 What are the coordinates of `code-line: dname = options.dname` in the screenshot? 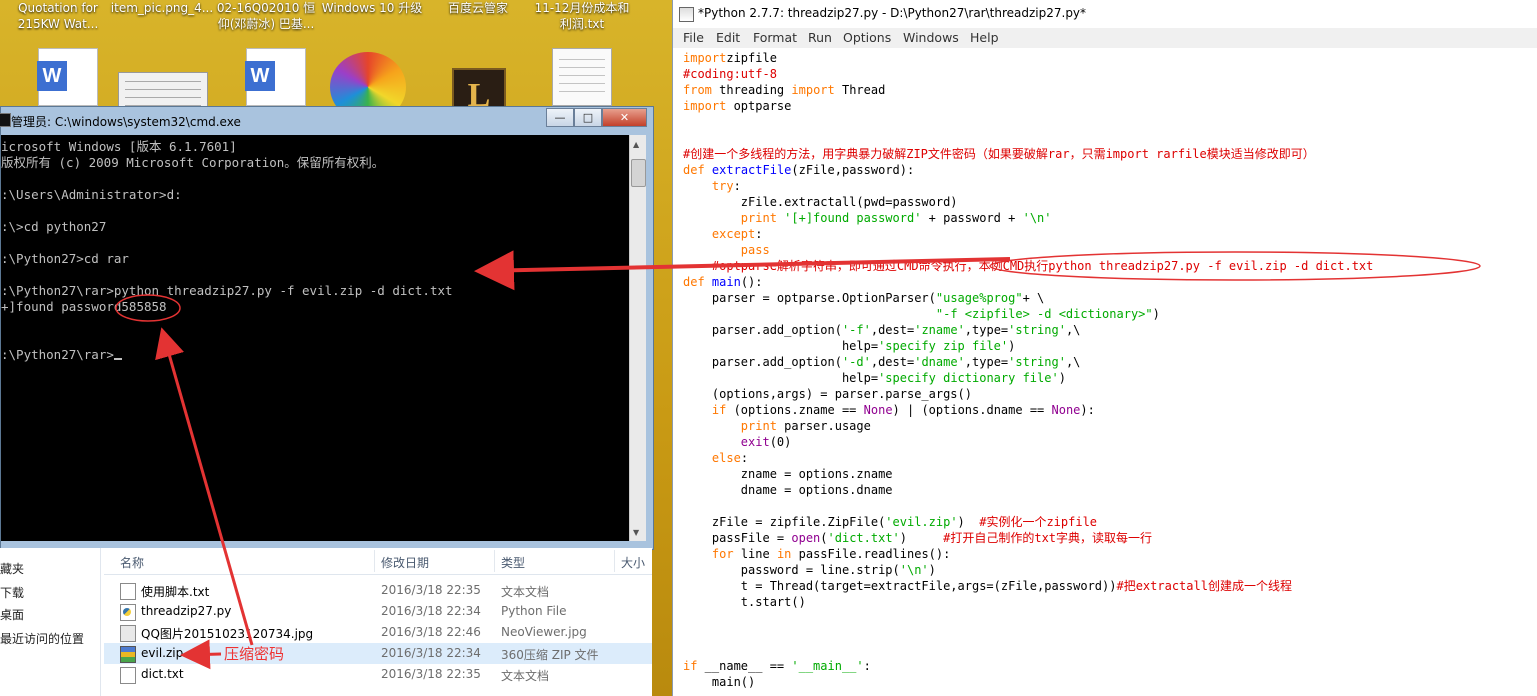 It's located at (788, 490).